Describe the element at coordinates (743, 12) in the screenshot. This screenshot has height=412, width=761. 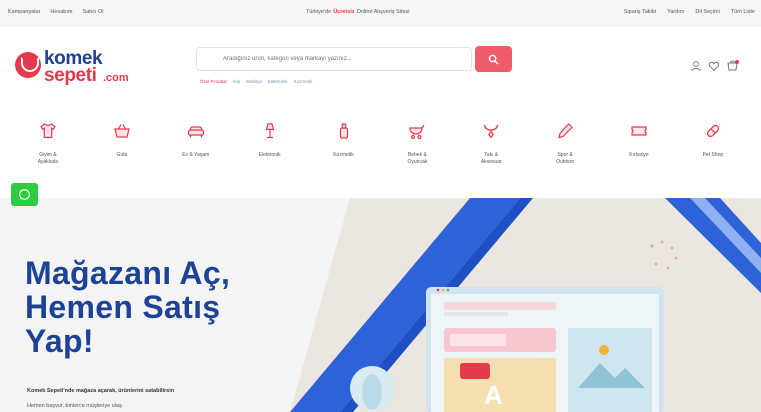
I see `top-link-all-list: Tüm Liste` at that location.